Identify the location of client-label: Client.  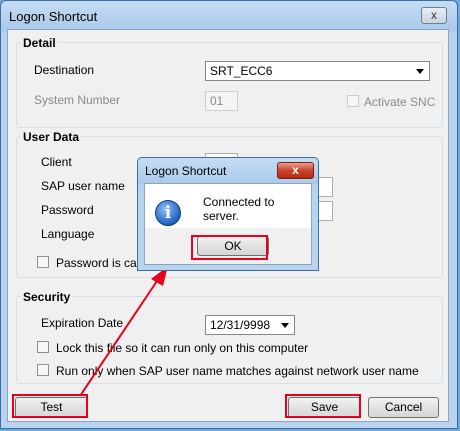
(56, 162).